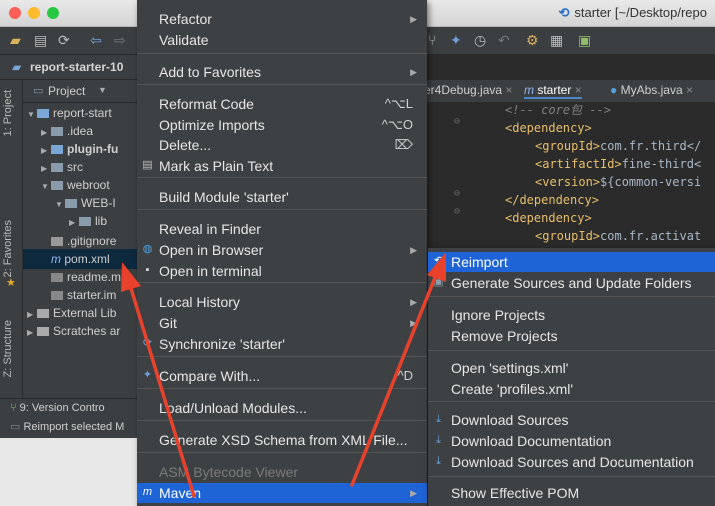  What do you see at coordinates (571, 420) in the screenshot?
I see `menu-item-download-sources: ⤓ Download Sources` at bounding box center [571, 420].